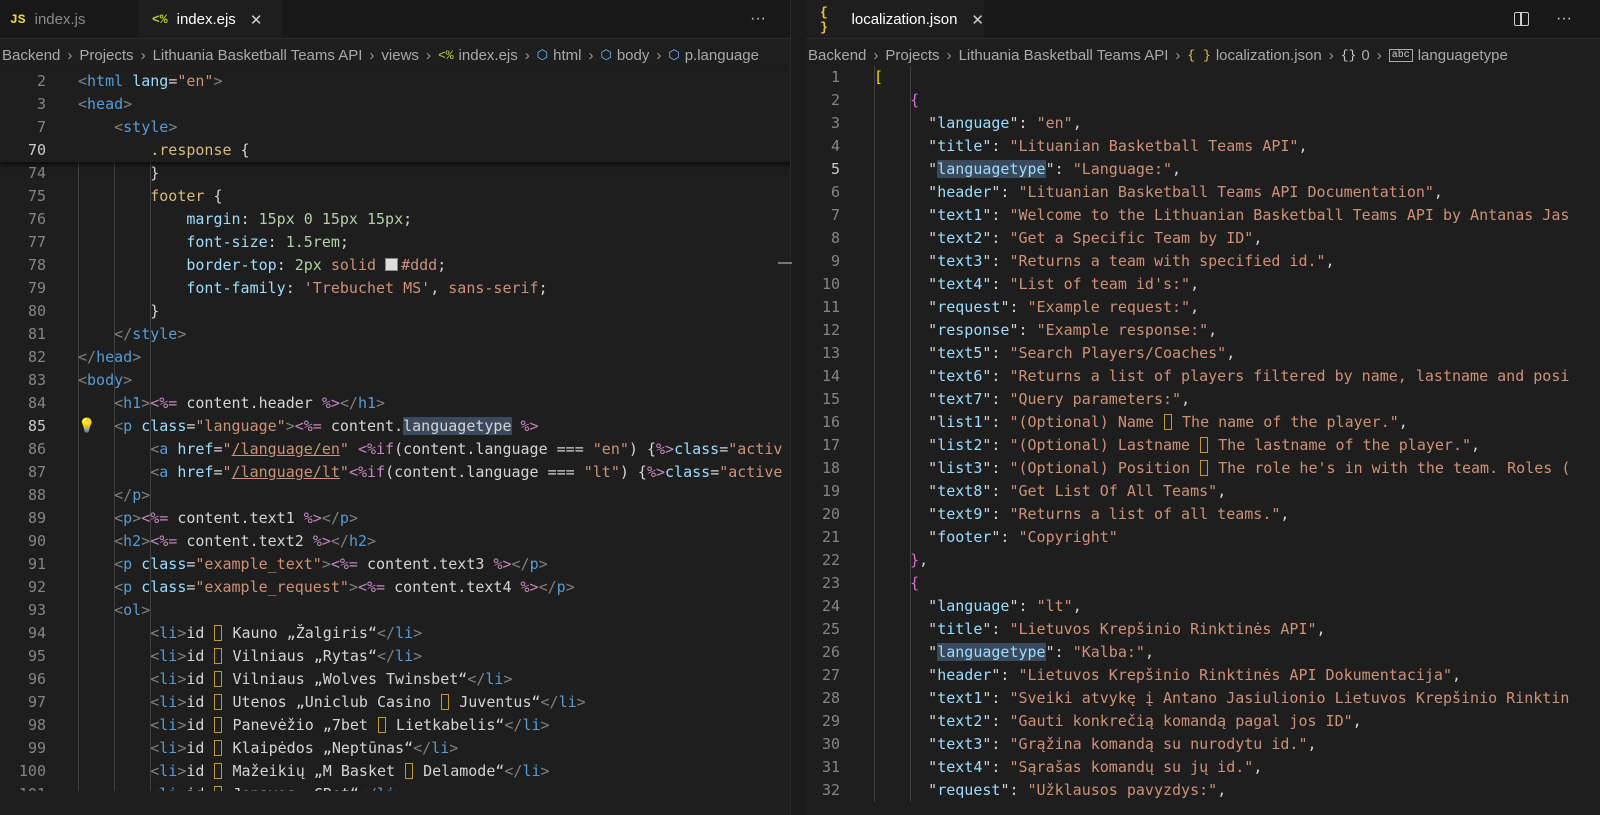 Image resolution: width=1600 pixels, height=815 pixels. Describe the element at coordinates (1203, 583) in the screenshot. I see `code-line: 23 {` at that location.